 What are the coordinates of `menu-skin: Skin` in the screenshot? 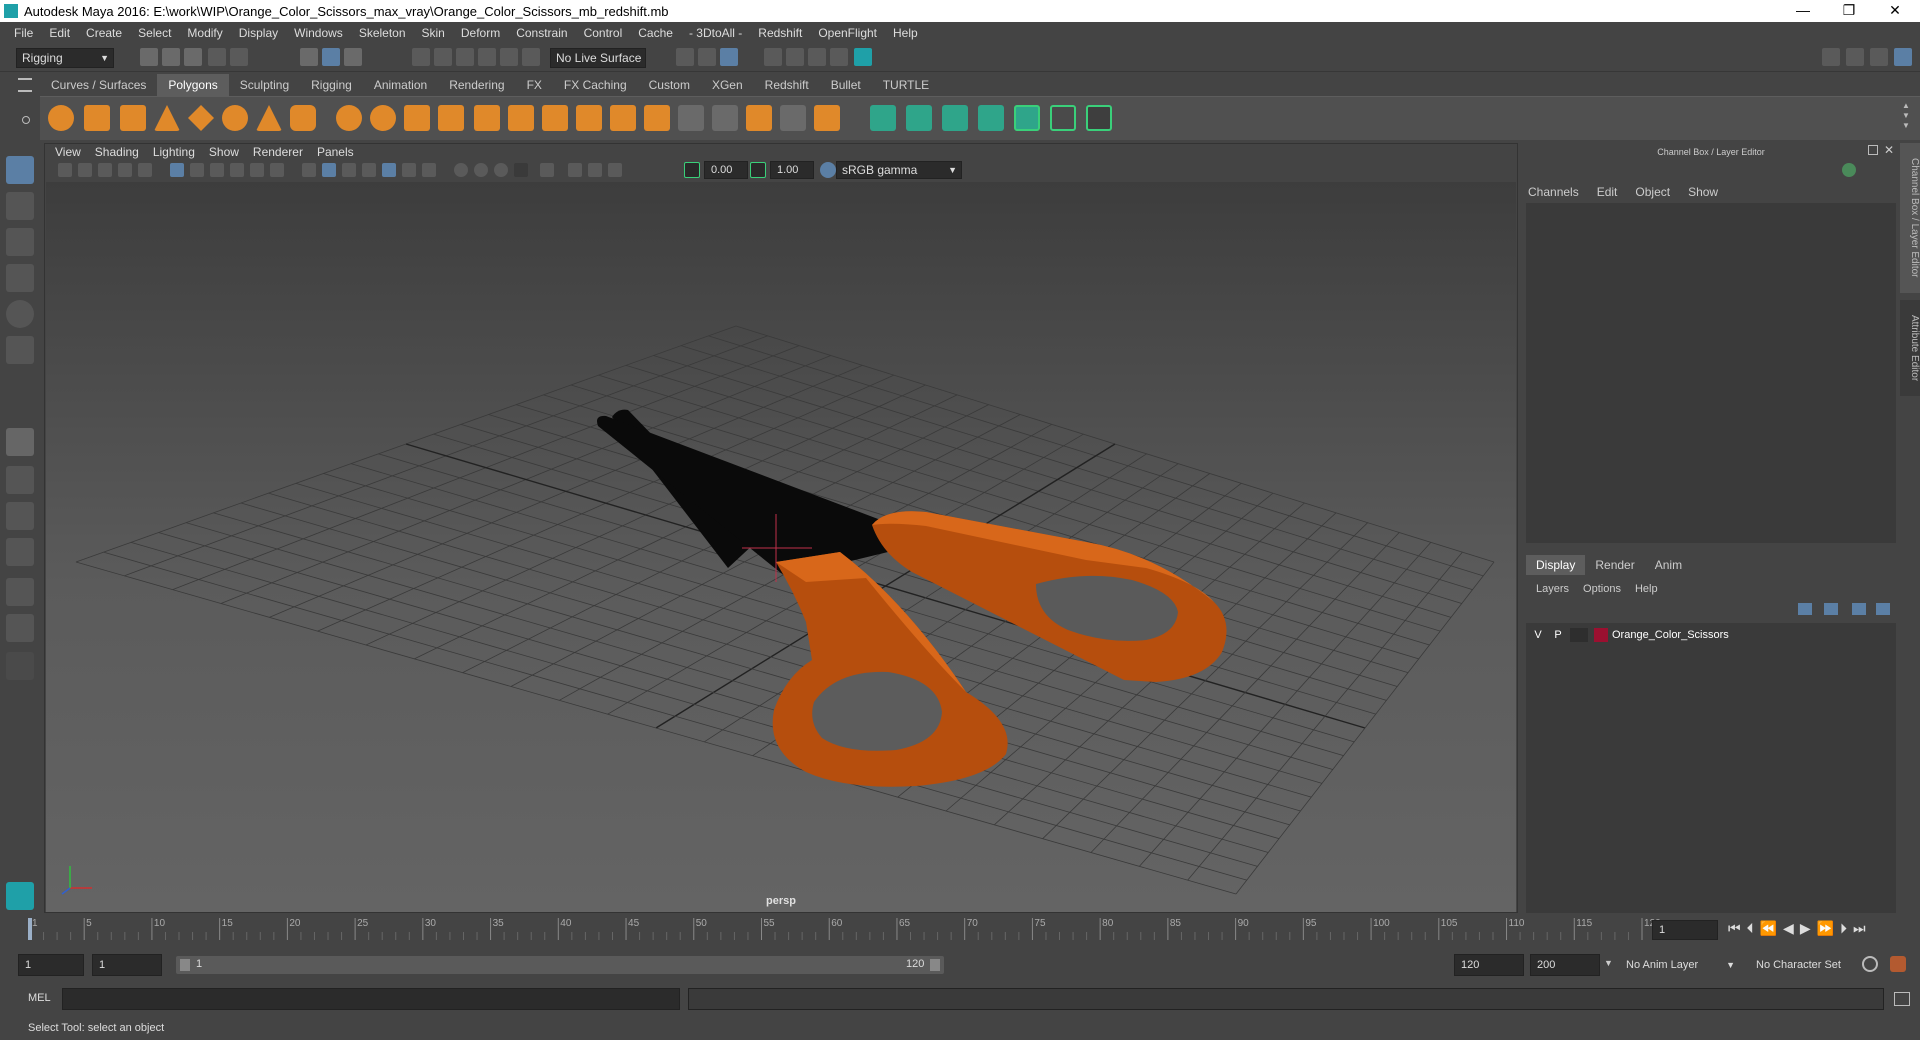 It's located at (433, 33).